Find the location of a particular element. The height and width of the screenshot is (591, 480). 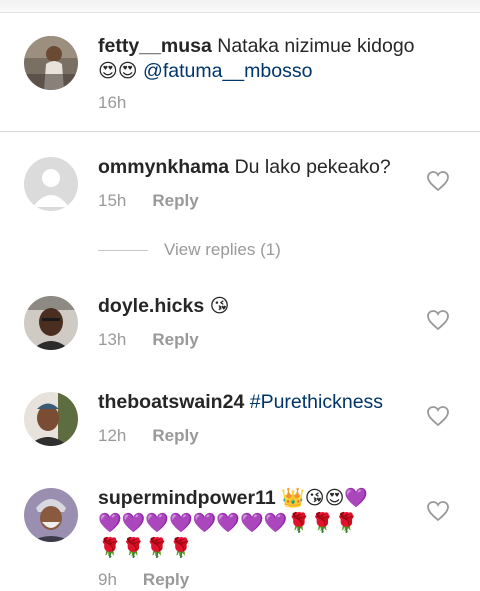

comment-text: doyle.hicks 😘 is located at coordinates (163, 306).